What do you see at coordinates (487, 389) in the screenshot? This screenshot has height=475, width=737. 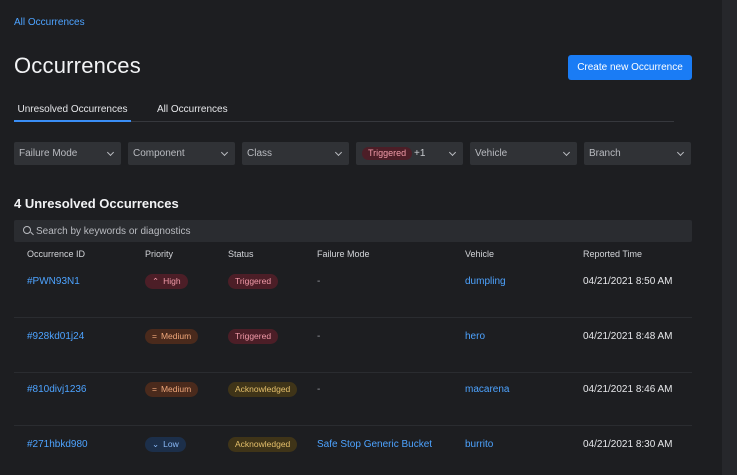 I see `vehicle-link: macarena` at bounding box center [487, 389].